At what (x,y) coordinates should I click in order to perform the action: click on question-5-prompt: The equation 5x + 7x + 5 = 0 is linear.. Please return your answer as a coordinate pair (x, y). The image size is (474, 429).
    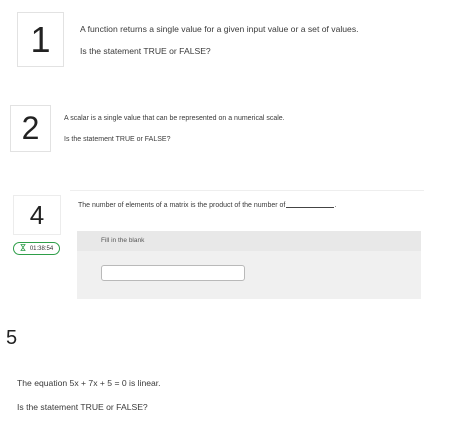
    Looking at the image, I should click on (89, 383).